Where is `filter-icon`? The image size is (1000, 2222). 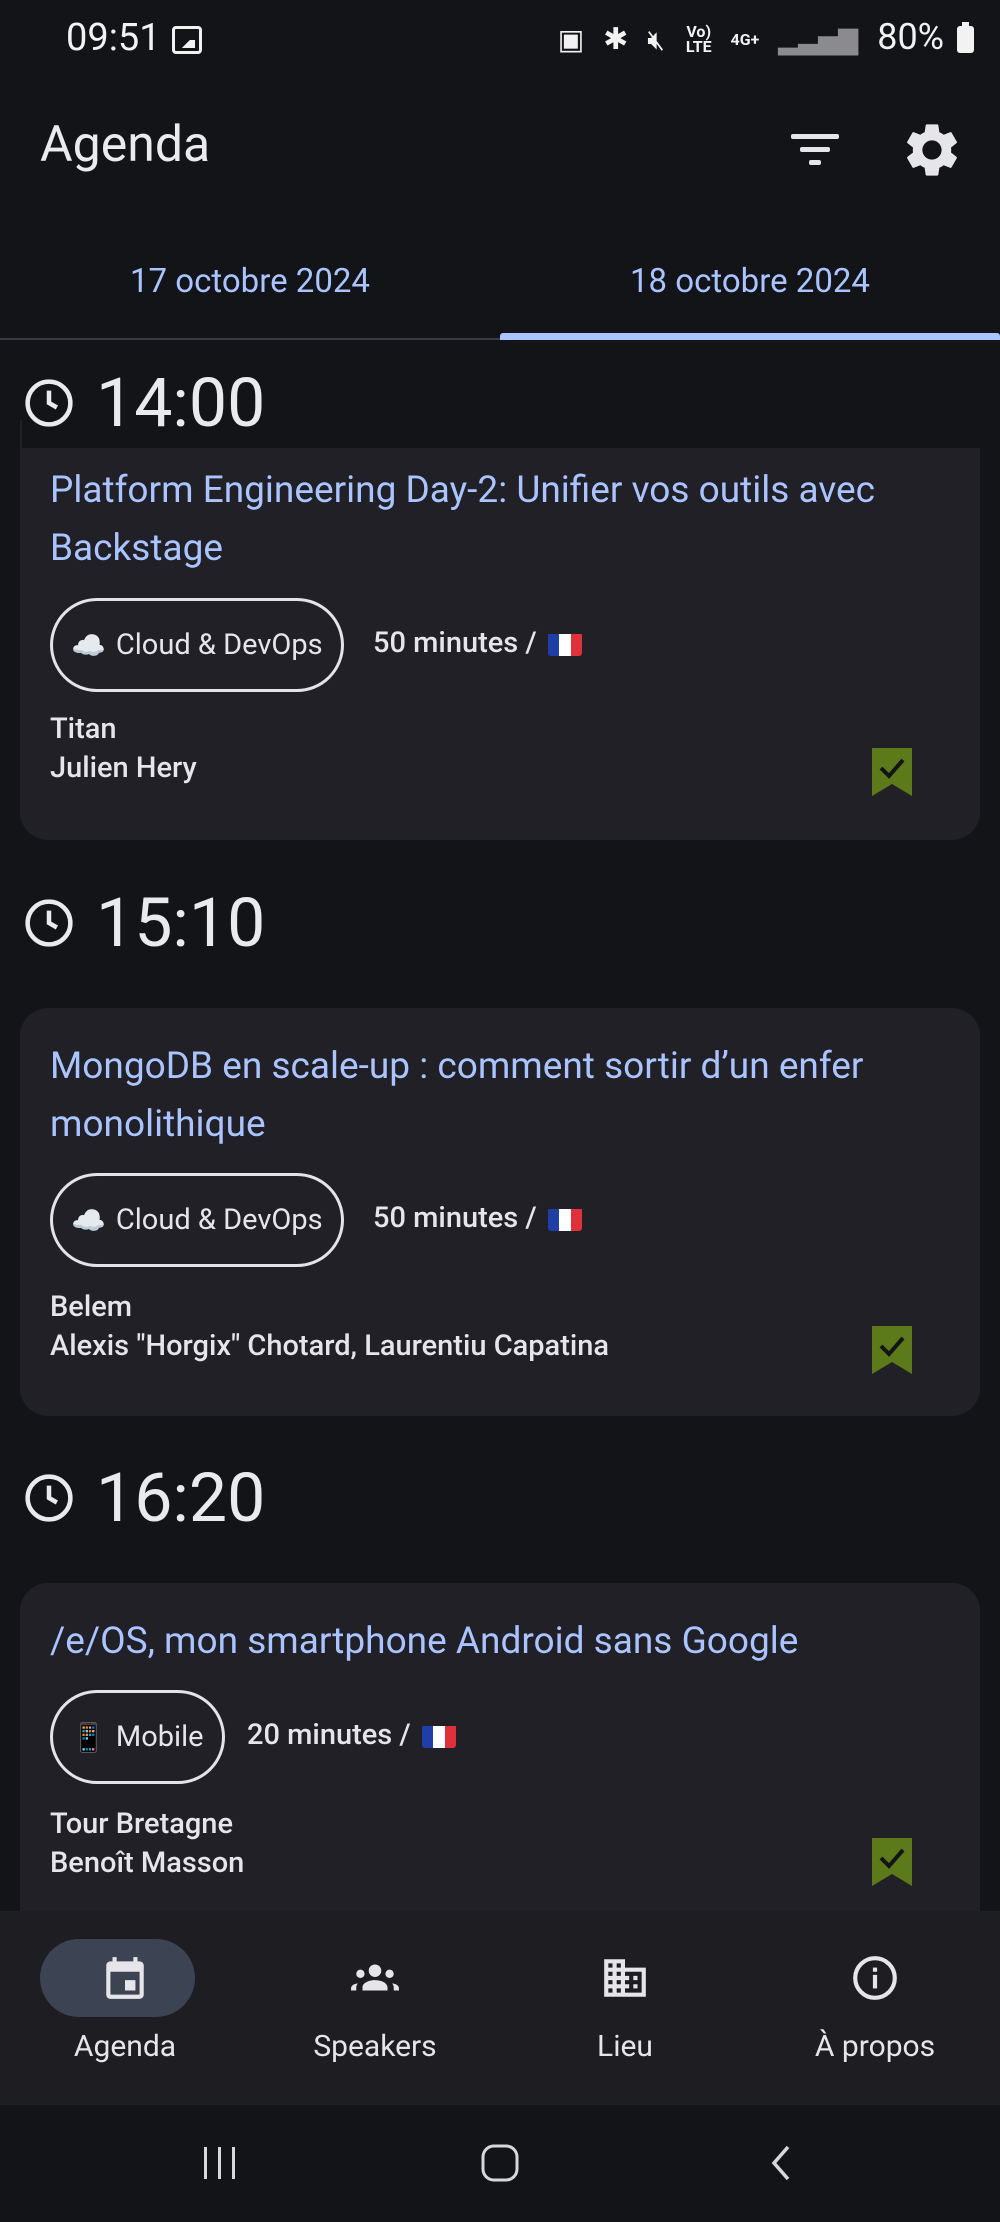
filter-icon is located at coordinates (815, 149).